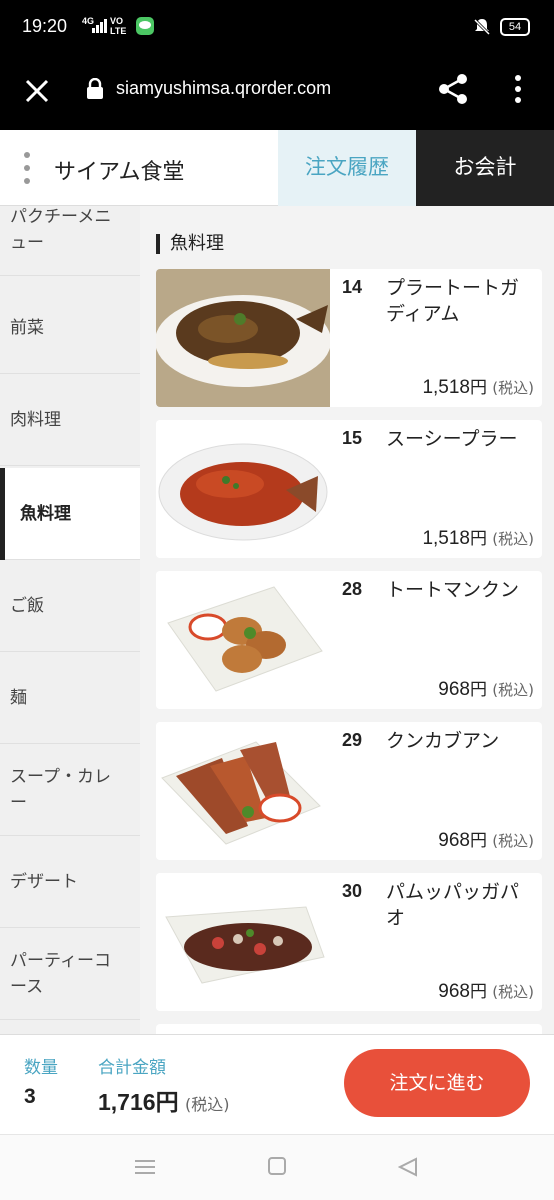  What do you see at coordinates (453, 301) in the screenshot?
I see `item-name: プラートートガディアム` at bounding box center [453, 301].